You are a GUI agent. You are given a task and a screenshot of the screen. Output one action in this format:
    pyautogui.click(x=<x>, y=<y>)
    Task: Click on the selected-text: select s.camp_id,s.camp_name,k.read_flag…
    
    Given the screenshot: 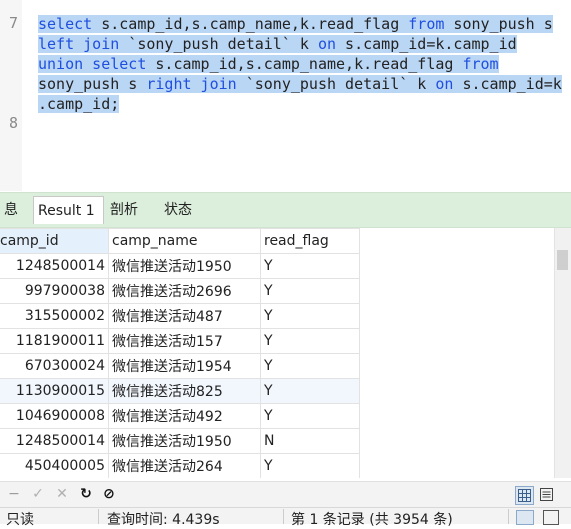 What is the action you would take?
    pyautogui.click(x=295, y=24)
    